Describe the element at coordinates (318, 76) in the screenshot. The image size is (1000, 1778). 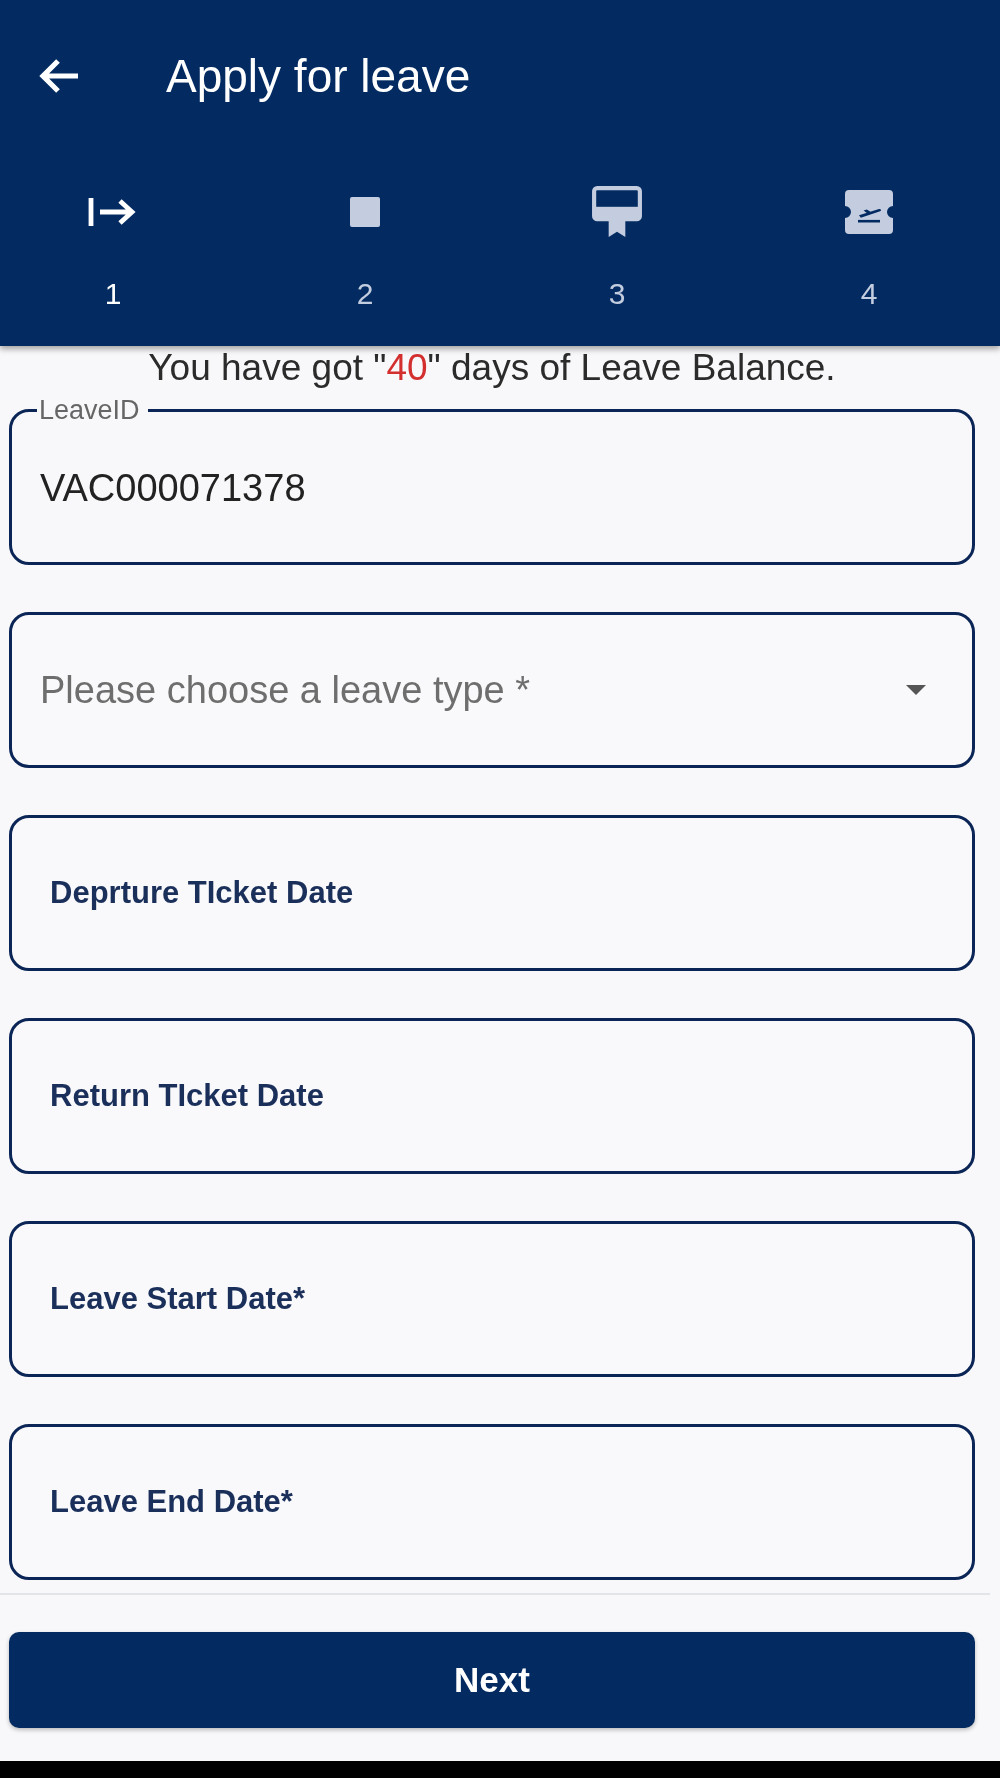
I see `page-title: Apply for leave` at that location.